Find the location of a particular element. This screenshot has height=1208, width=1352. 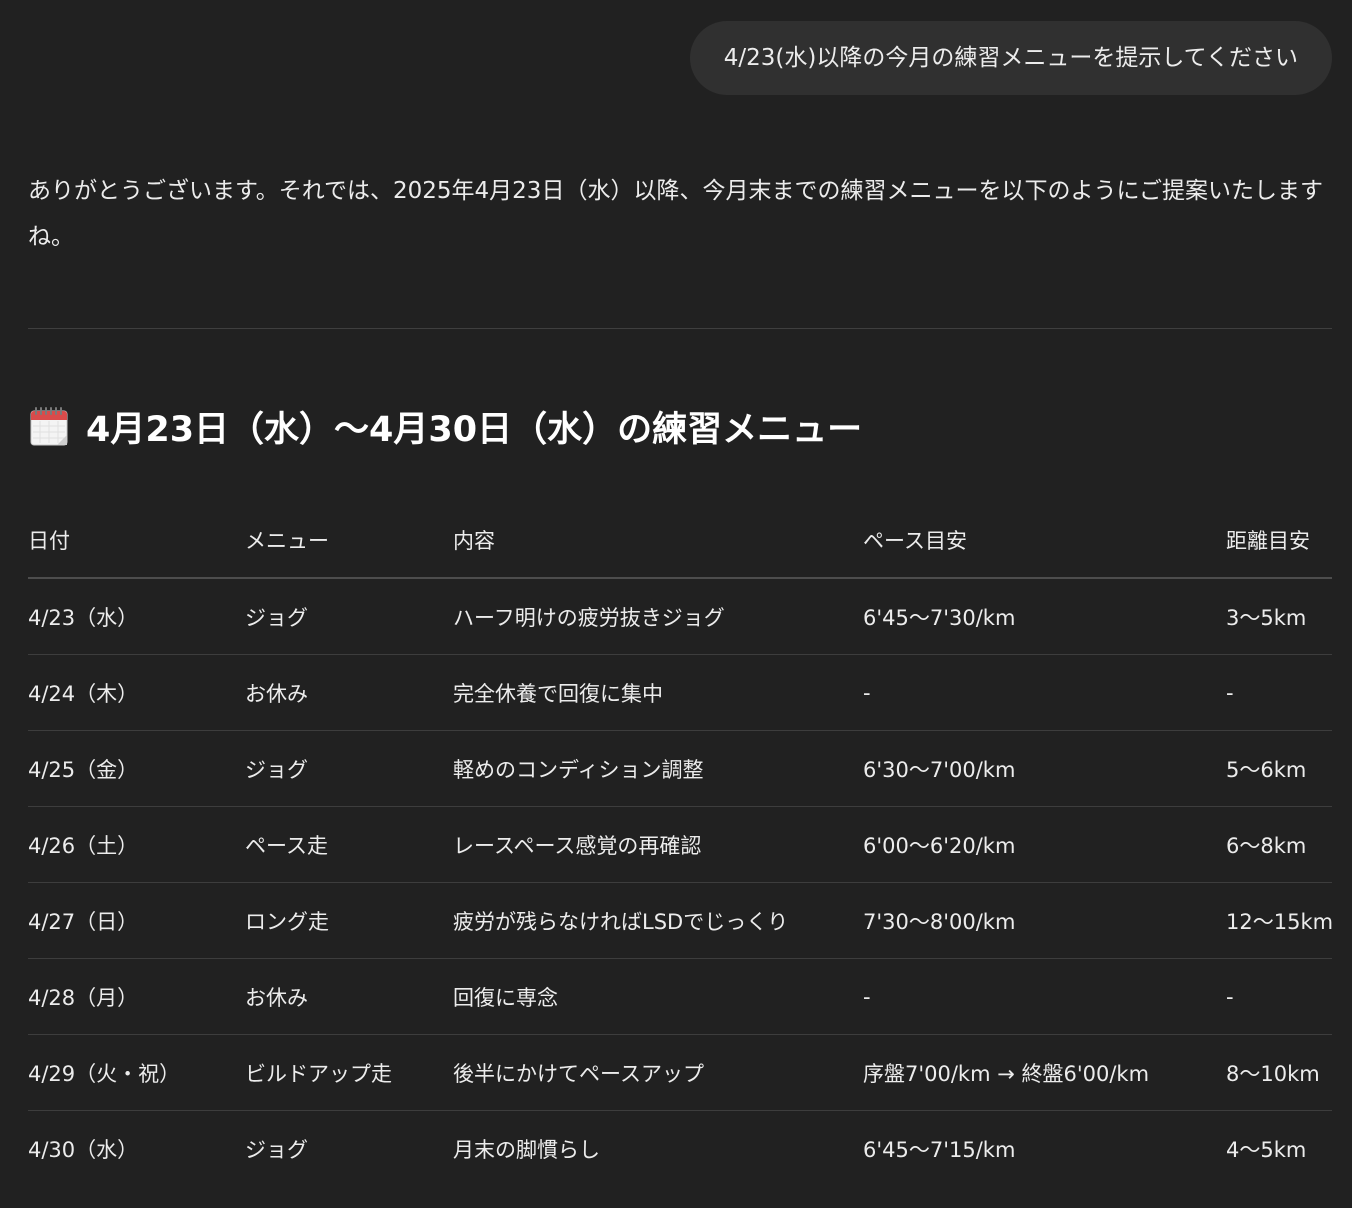

cell-content: 月末の脚慣らし is located at coordinates (526, 1149).